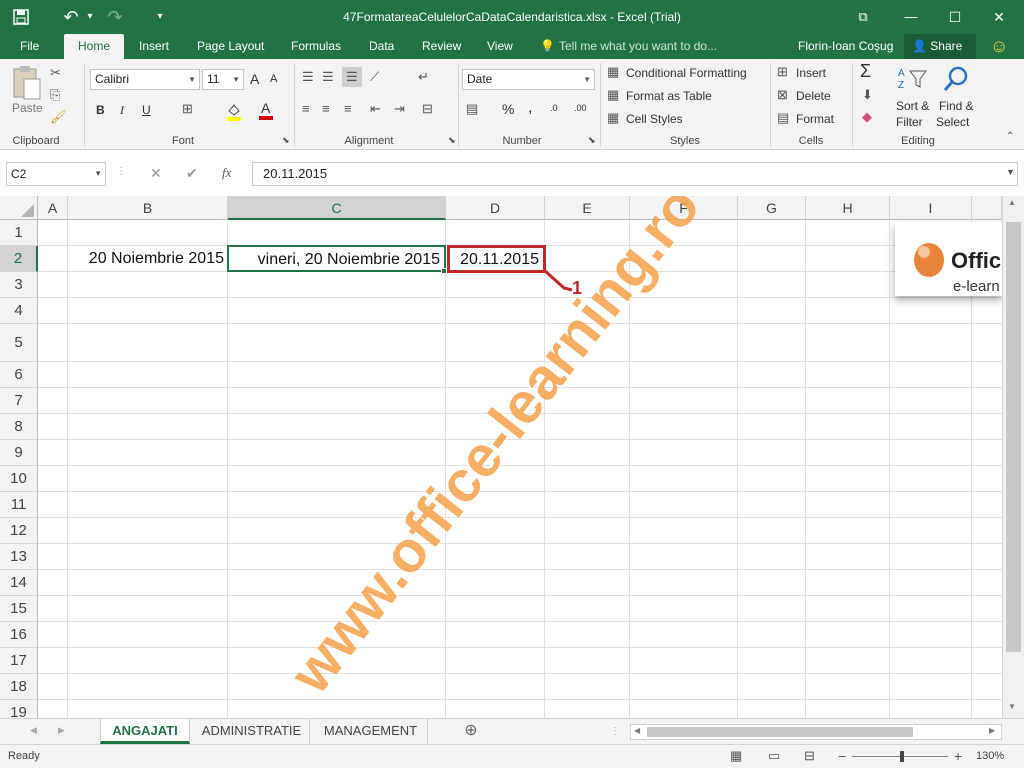 The height and width of the screenshot is (768, 1024). Describe the element at coordinates (772, 208) in the screenshot. I see `column-header-g: G` at that location.